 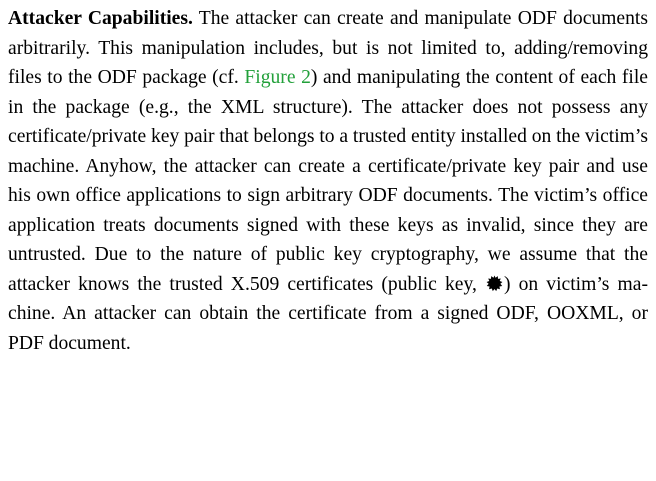 What do you see at coordinates (100, 18) in the screenshot?
I see `paragraph-heading: Attacker Capabilities.` at bounding box center [100, 18].